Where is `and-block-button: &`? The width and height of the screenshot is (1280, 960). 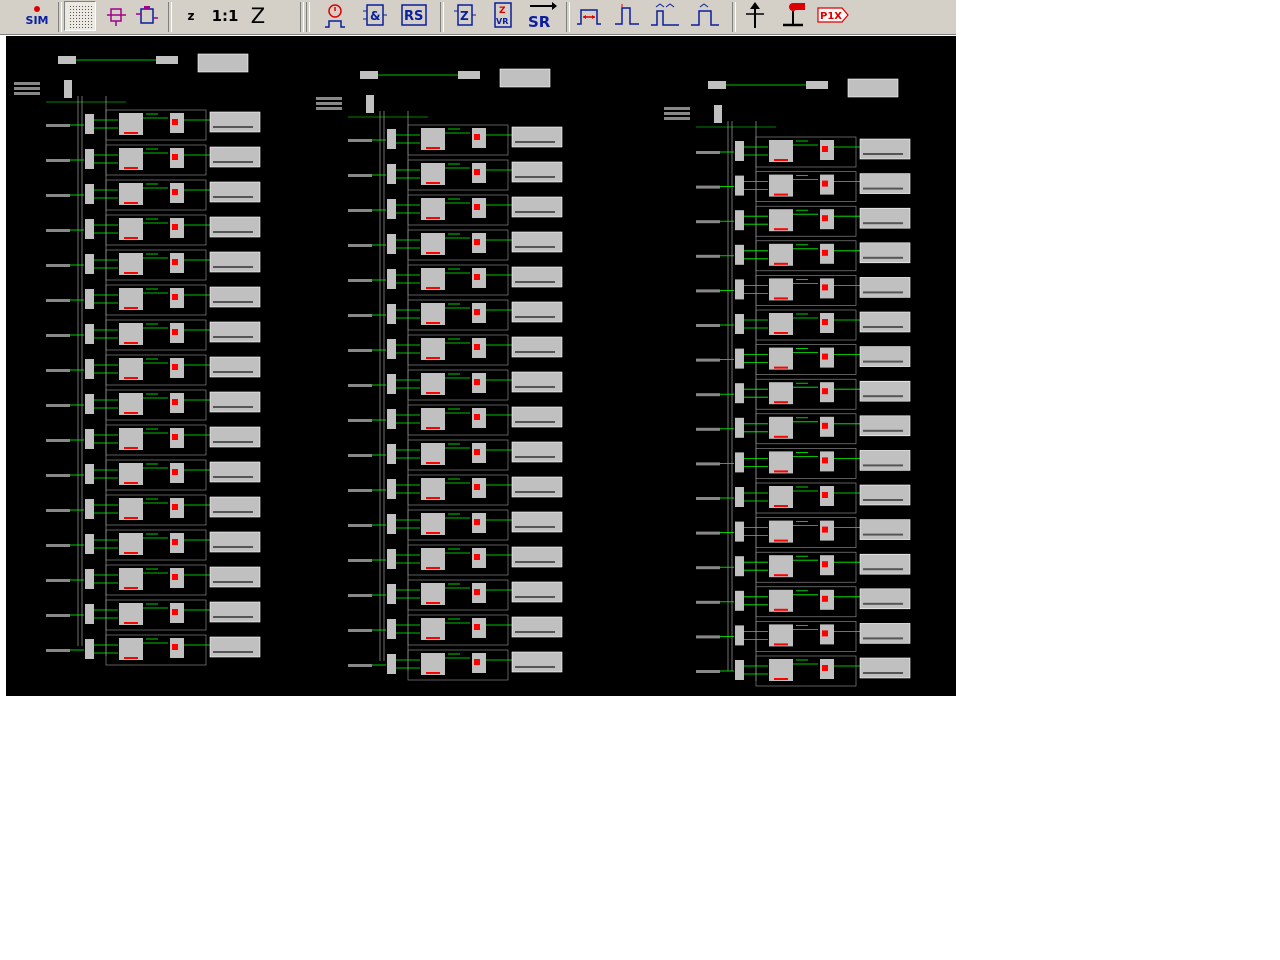 and-block-button: & is located at coordinates (375, 16).